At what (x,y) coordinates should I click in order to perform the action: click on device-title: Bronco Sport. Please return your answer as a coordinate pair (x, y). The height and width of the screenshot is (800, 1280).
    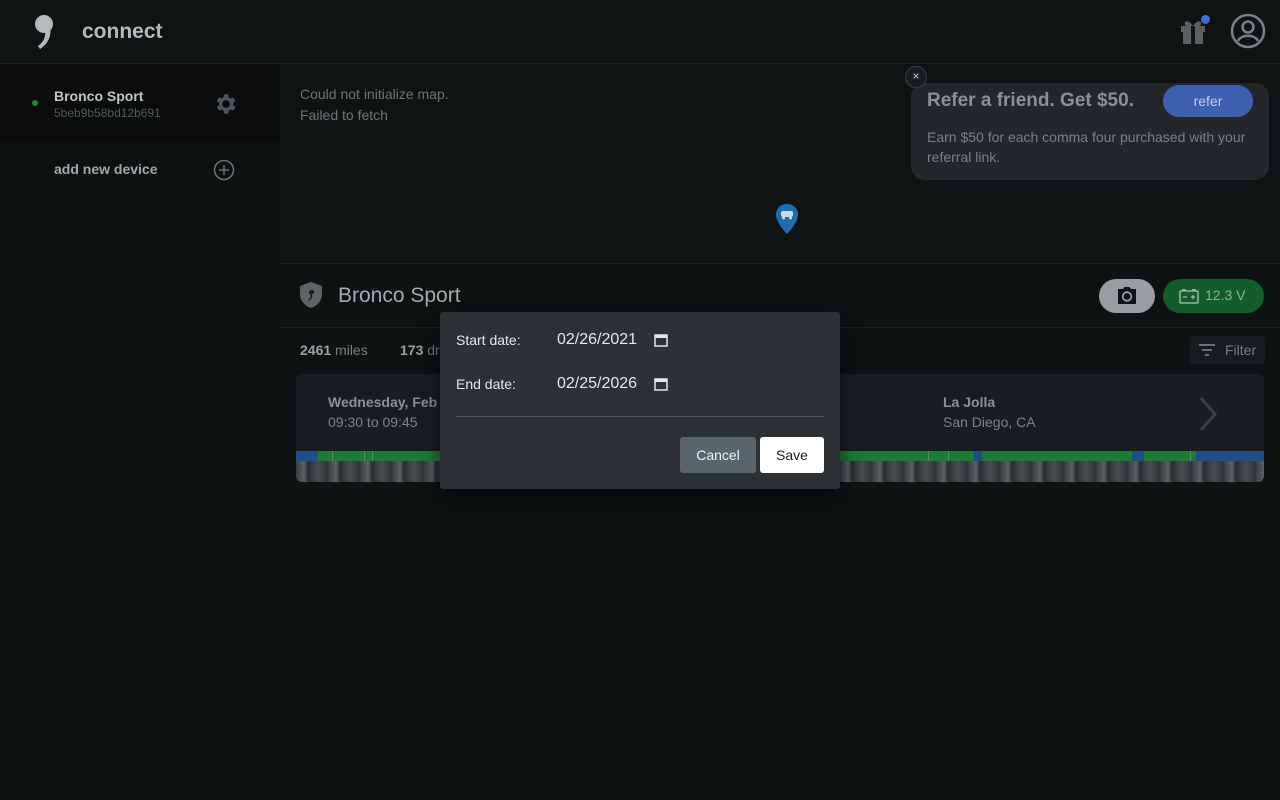
    Looking at the image, I should click on (399, 295).